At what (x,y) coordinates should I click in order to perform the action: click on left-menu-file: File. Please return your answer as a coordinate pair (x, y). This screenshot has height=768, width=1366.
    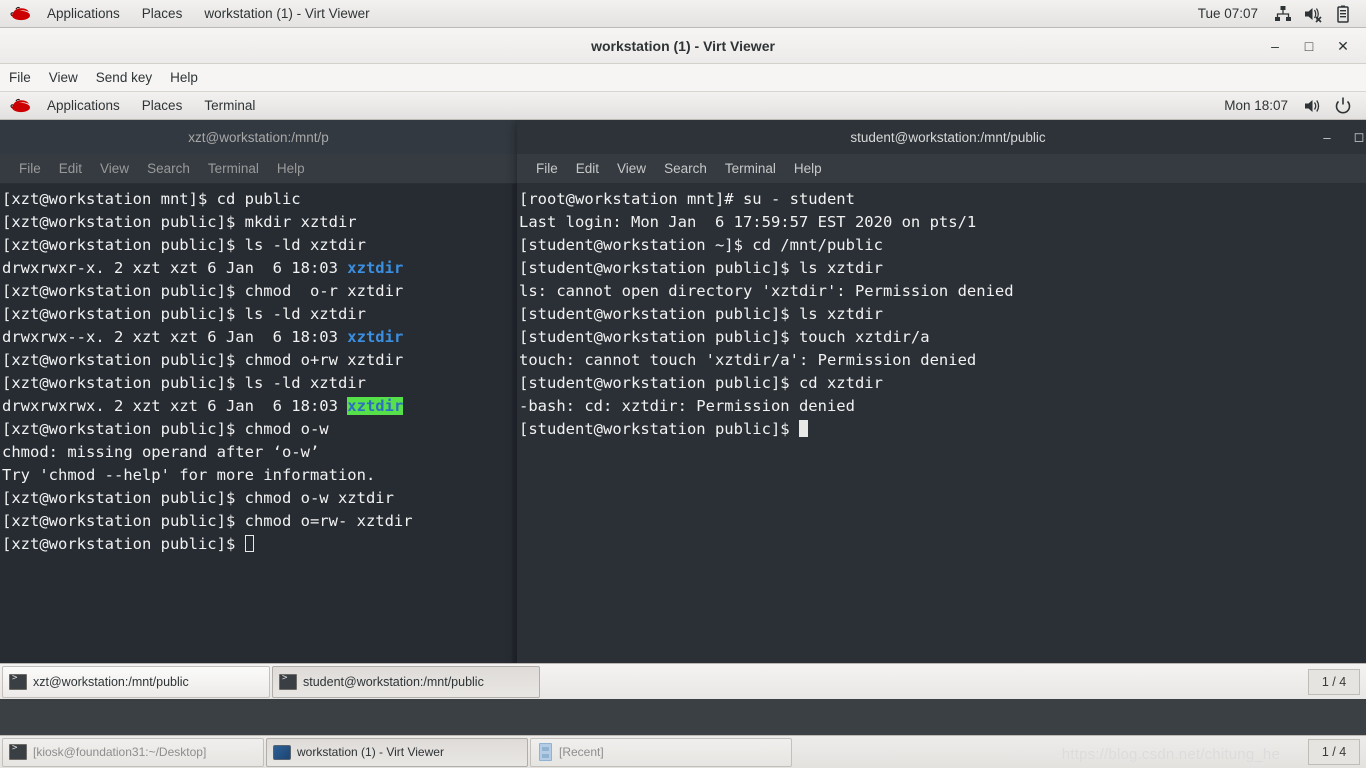
    Looking at the image, I should click on (30, 169).